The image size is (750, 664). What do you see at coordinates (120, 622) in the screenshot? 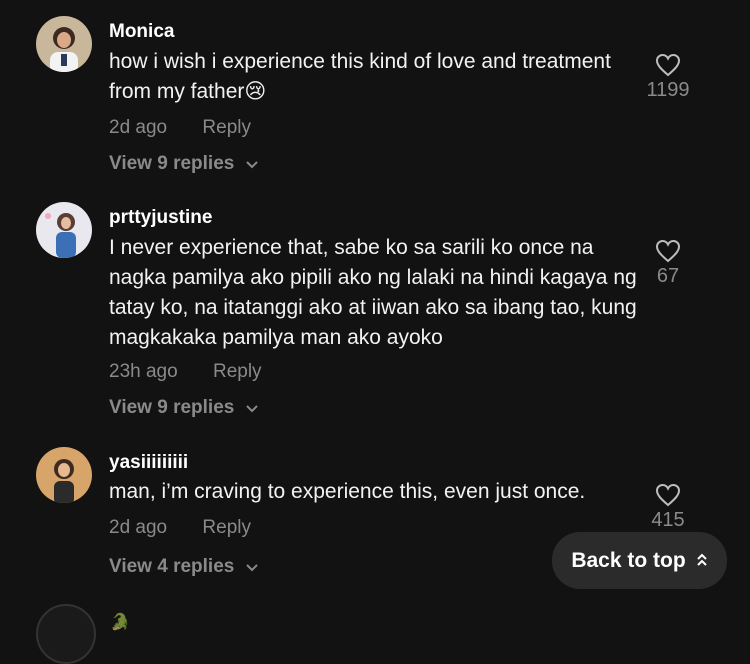
I see `emoji-icon: 🐊` at bounding box center [120, 622].